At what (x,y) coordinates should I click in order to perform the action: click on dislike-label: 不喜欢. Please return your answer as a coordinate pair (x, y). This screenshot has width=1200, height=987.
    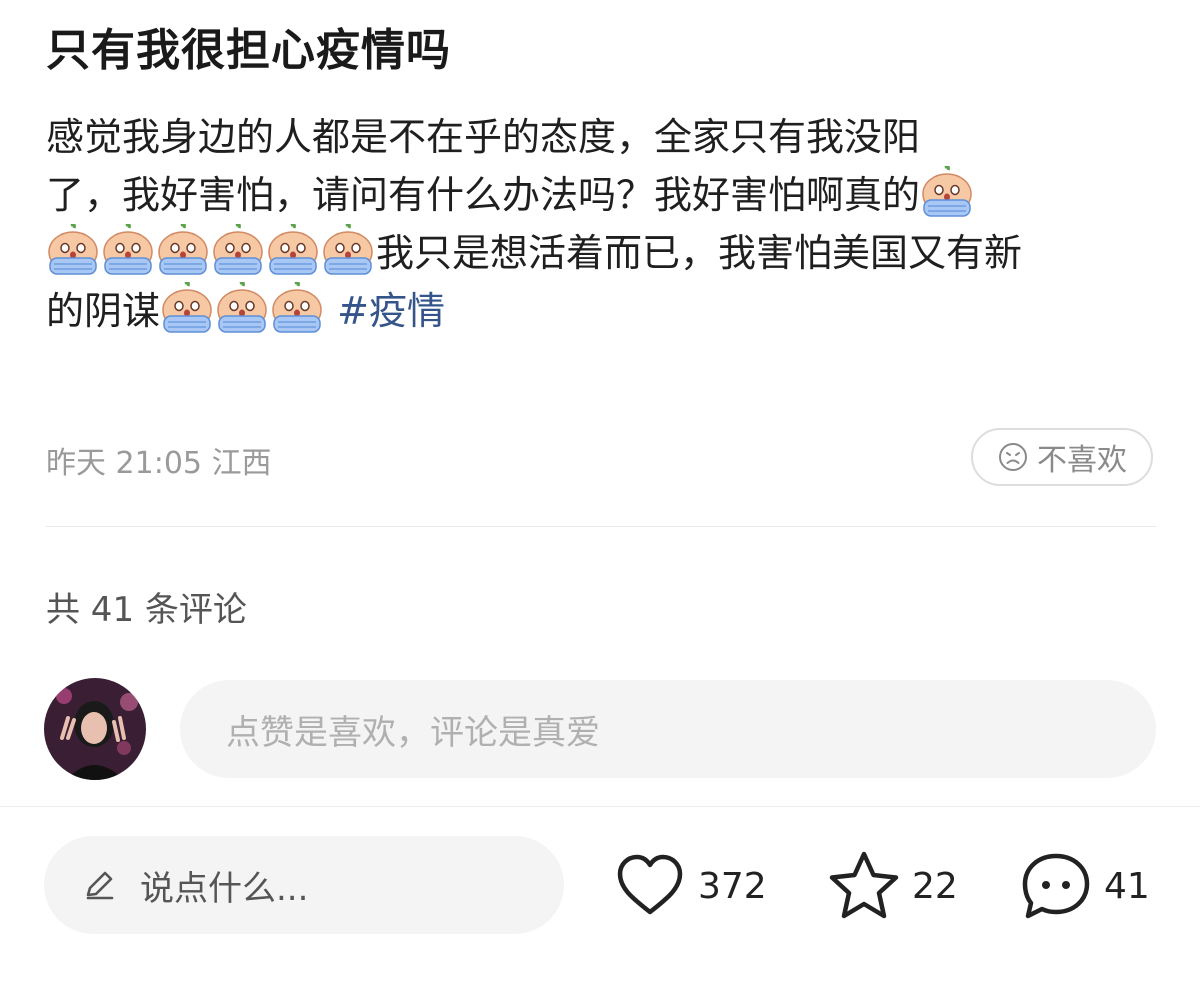
    Looking at the image, I should click on (1082, 460).